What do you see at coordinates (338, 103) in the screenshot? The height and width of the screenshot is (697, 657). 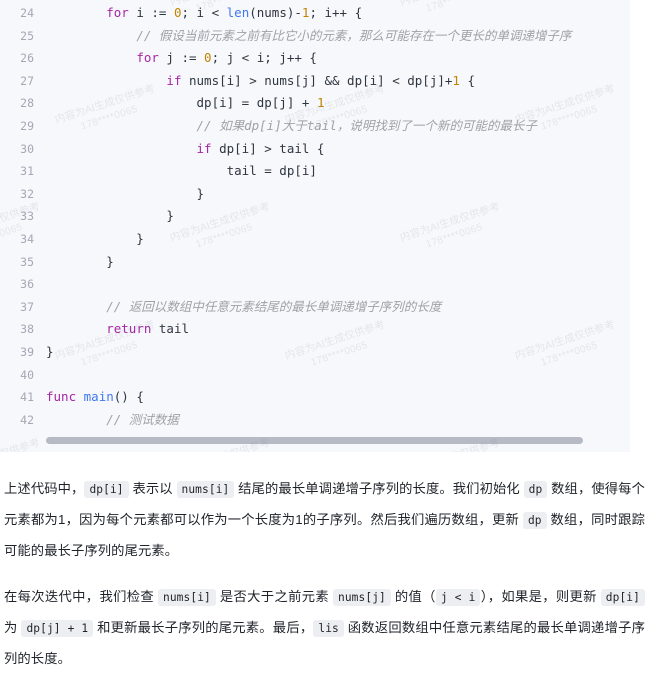 I see `code-line-content: dp[i] = dp[j] + 1` at bounding box center [338, 103].